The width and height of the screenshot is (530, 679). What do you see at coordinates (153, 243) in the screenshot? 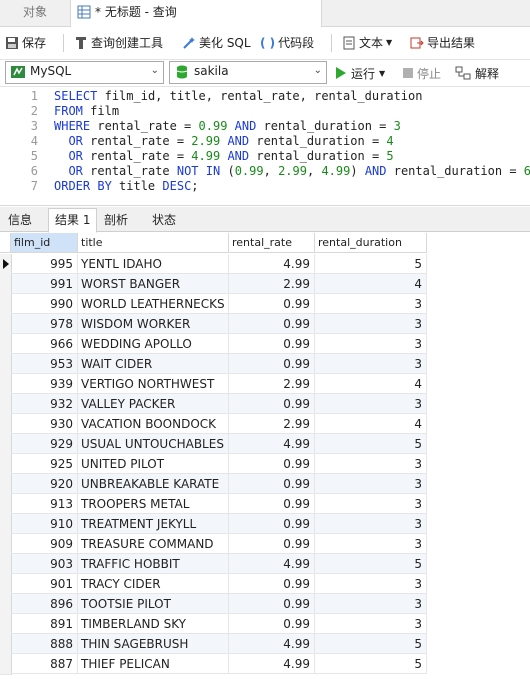
I see `column-header-title: title` at bounding box center [153, 243].